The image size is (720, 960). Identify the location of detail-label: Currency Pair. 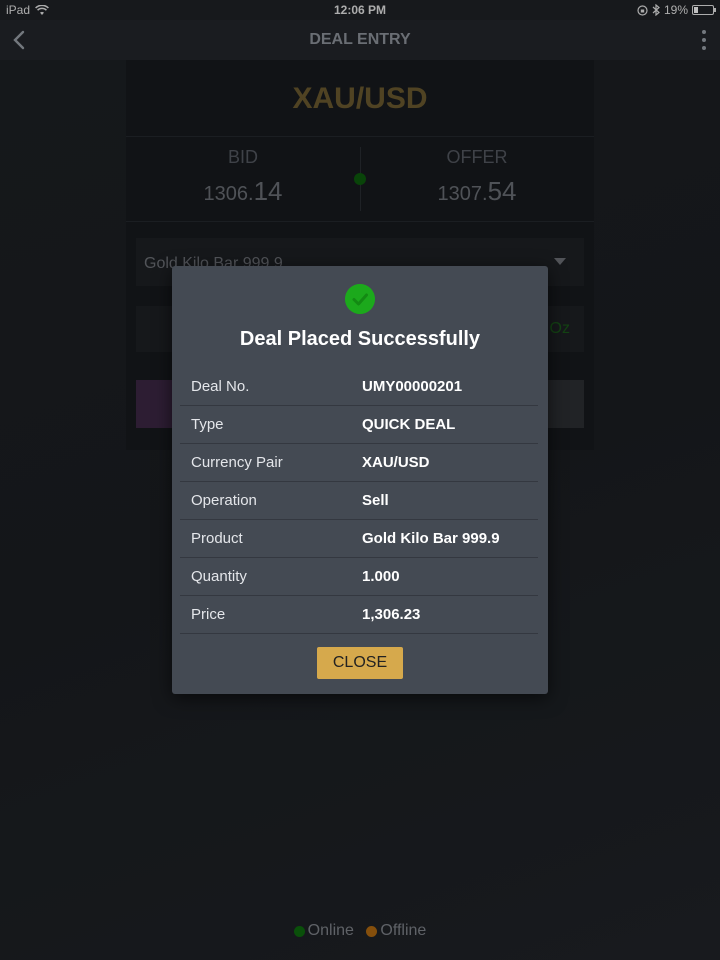
(237, 462).